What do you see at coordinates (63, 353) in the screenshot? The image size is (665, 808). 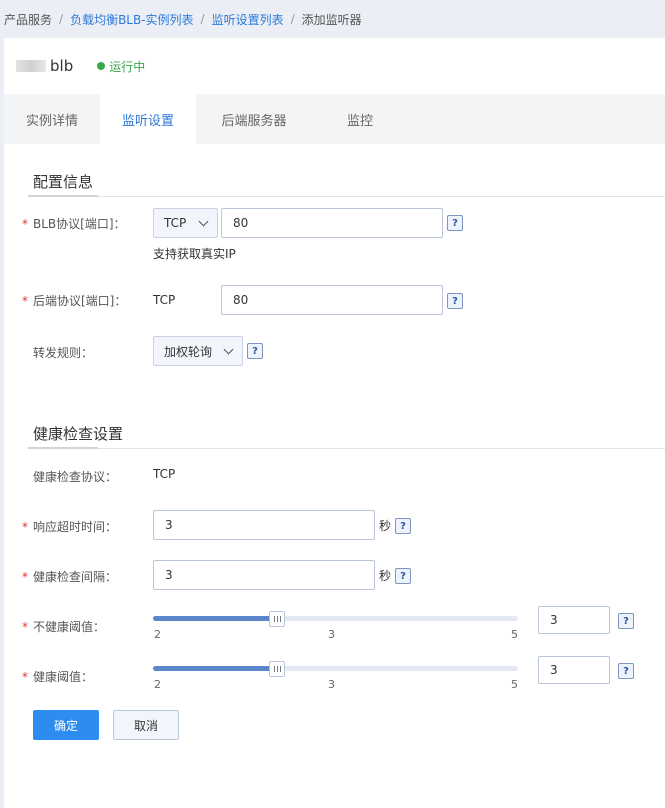 I see `forward-rule-label: 转发规则：` at bounding box center [63, 353].